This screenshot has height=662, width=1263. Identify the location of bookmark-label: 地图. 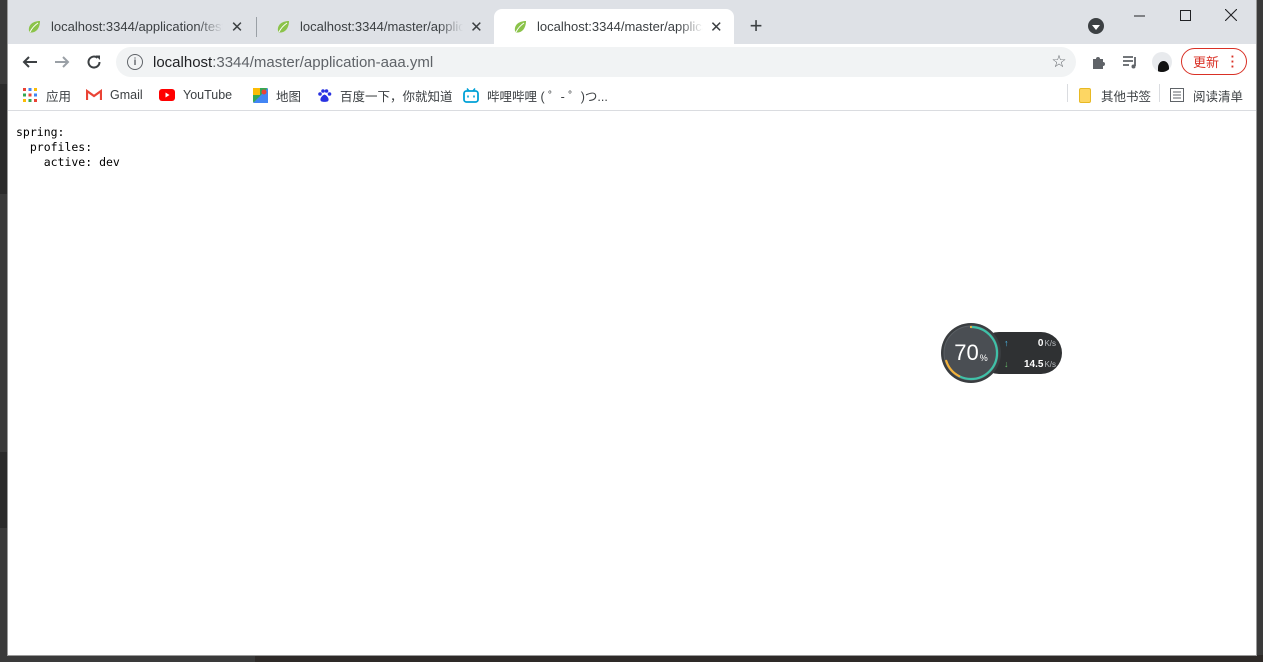
(289, 96).